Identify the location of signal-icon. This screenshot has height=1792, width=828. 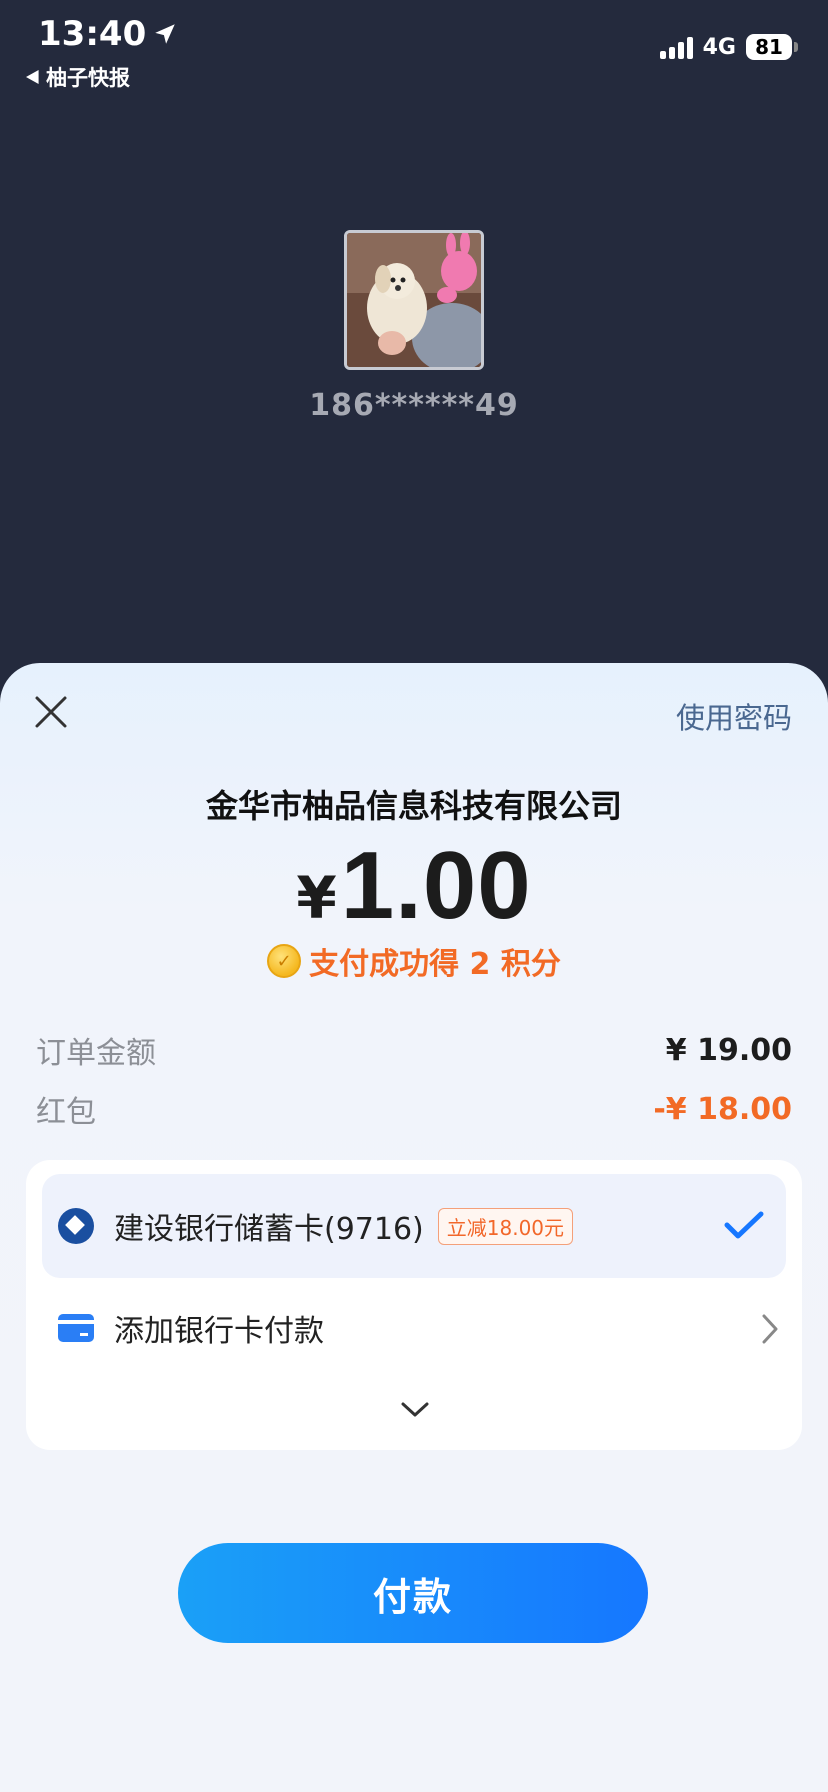
(676, 47).